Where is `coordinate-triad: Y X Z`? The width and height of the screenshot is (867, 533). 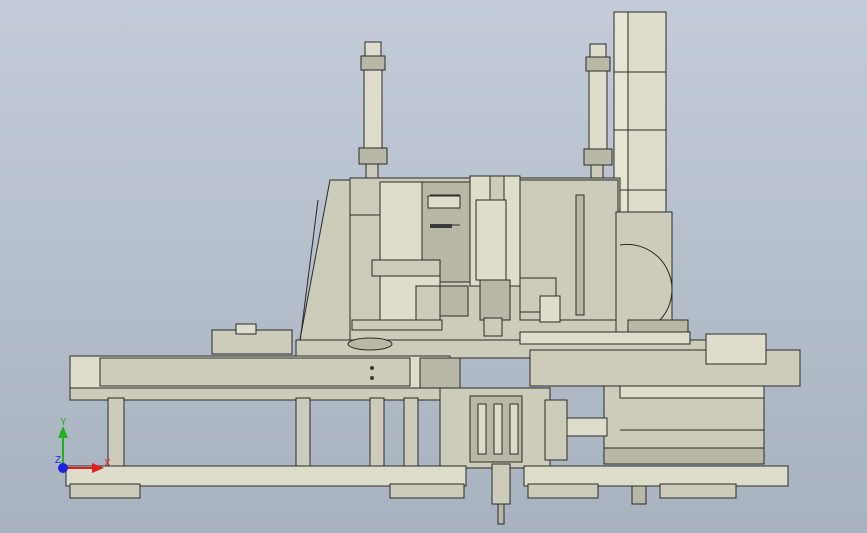
coordinate-triad: Y X Z is located at coordinates (83, 445).